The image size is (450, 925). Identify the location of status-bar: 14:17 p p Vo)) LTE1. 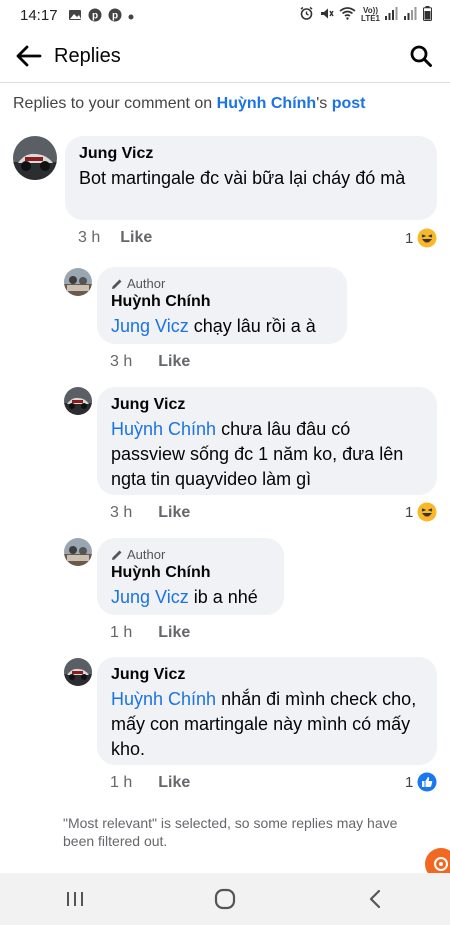
(225, 15).